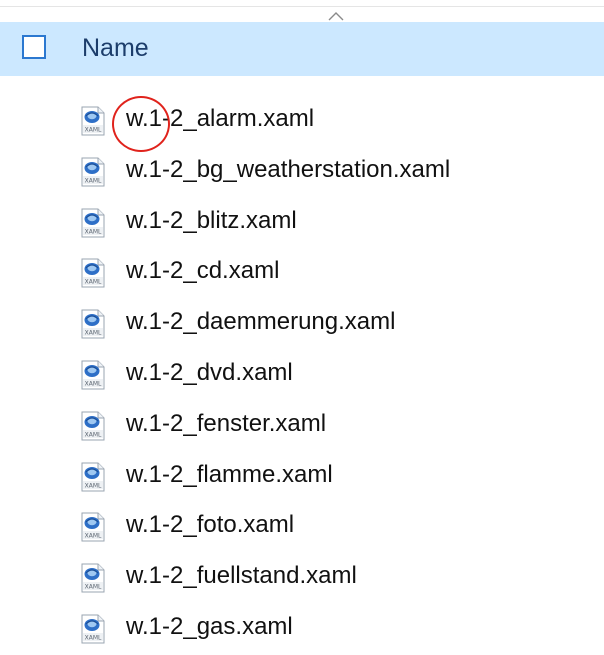 This screenshot has width=604, height=655. Describe the element at coordinates (226, 423) in the screenshot. I see `file-name: w.1-2_fenster.xaml` at that location.